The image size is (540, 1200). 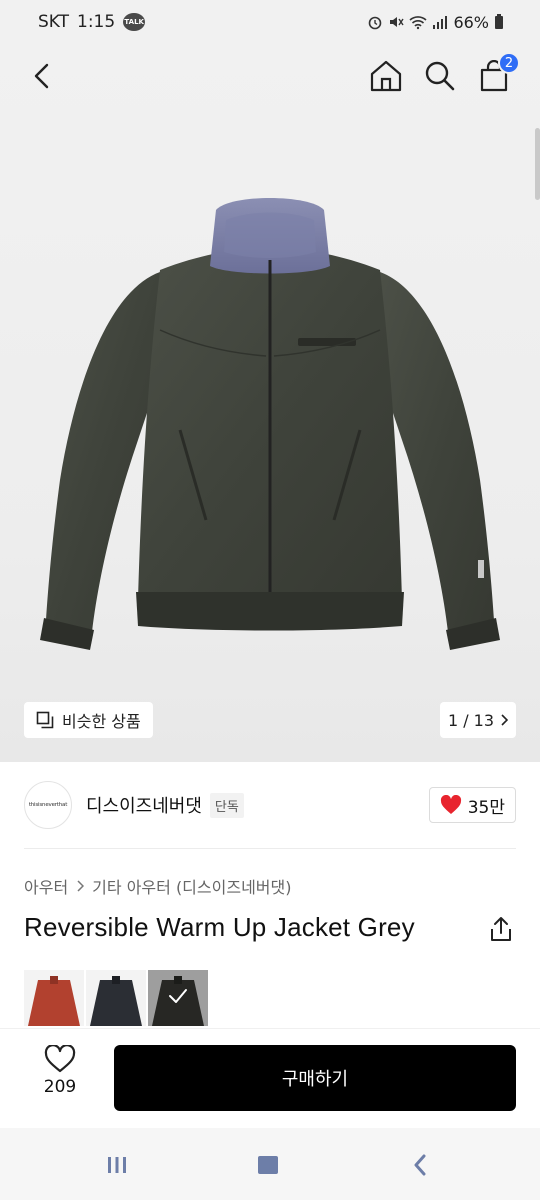 I want to click on brand-like-button: 35만, so click(x=472, y=805).